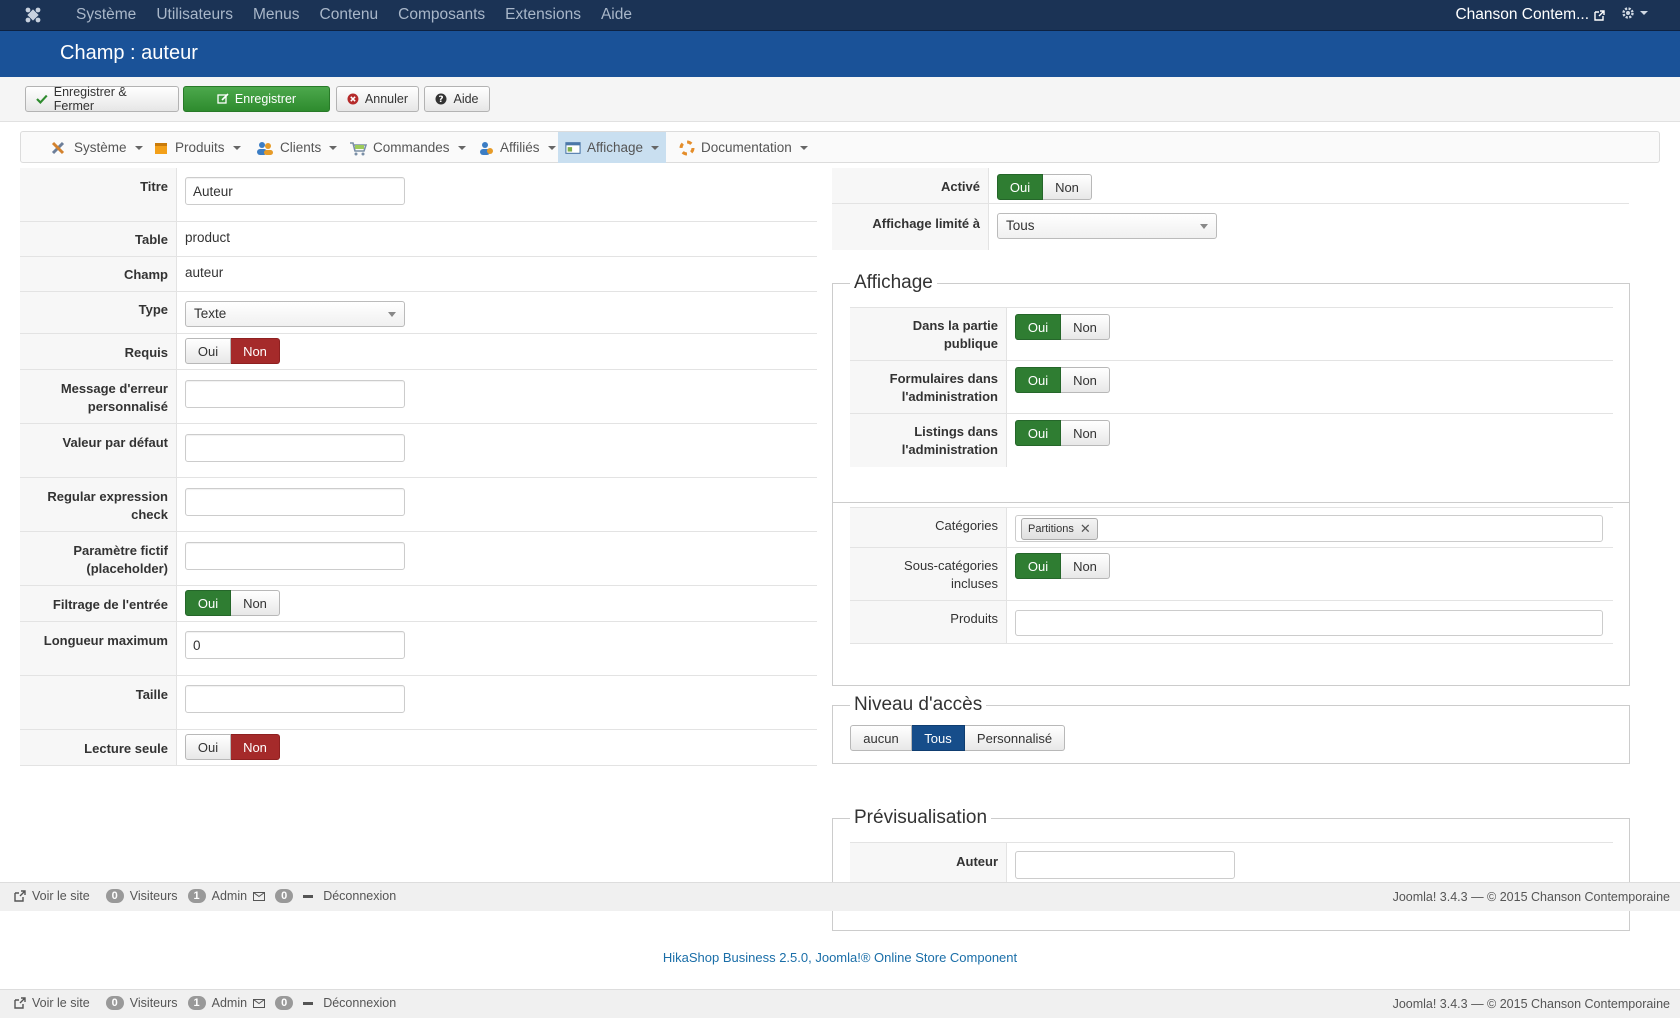 The image size is (1680, 1018). What do you see at coordinates (276, 15) in the screenshot?
I see `topmenu-menus: Menus` at bounding box center [276, 15].